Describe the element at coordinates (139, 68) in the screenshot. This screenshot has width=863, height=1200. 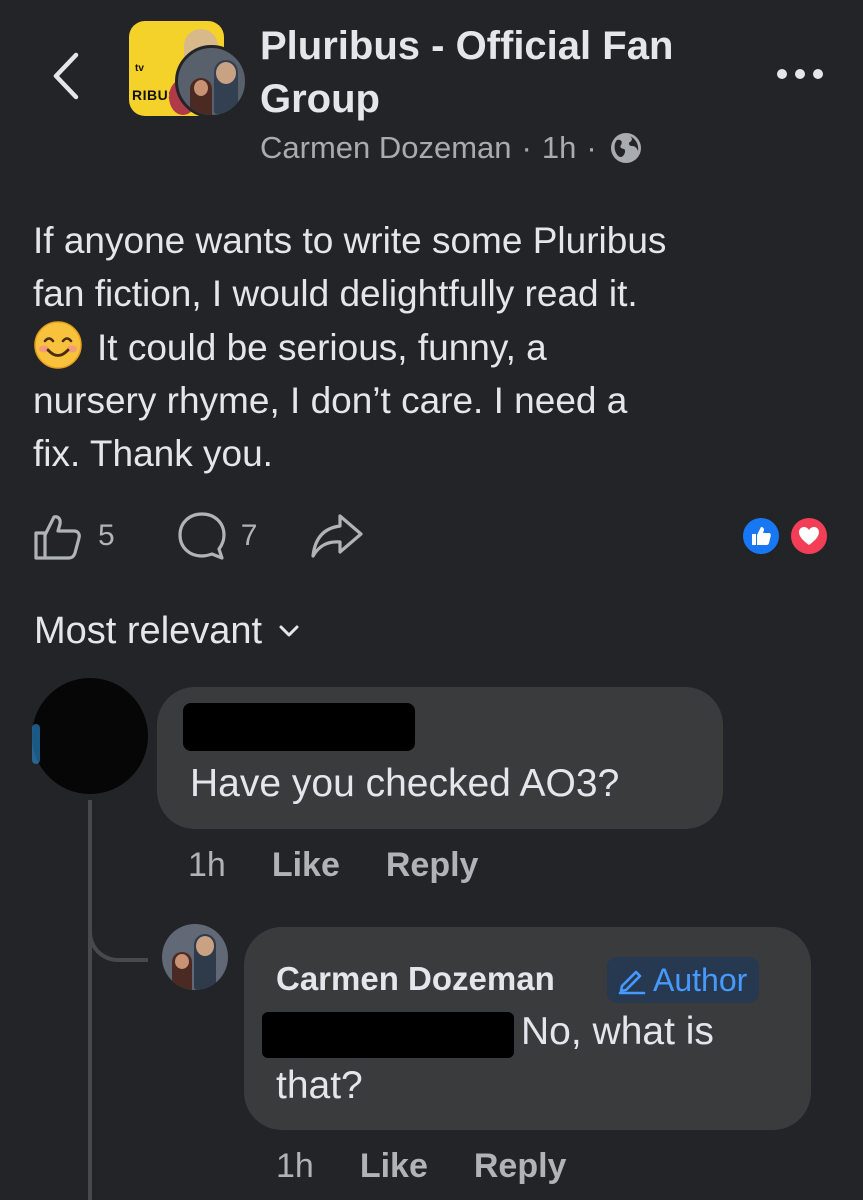
I see `group-avatar-tv-text: tv` at that location.